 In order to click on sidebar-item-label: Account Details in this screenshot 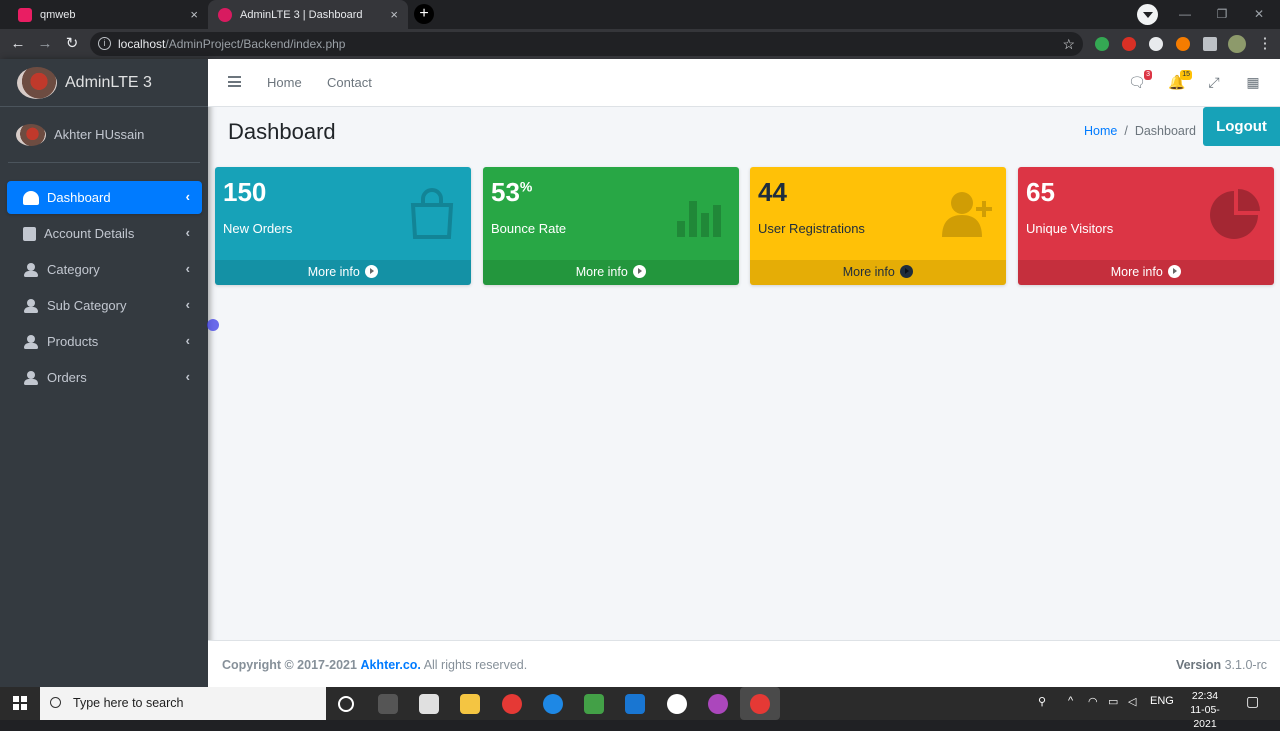, I will do `click(89, 233)`.